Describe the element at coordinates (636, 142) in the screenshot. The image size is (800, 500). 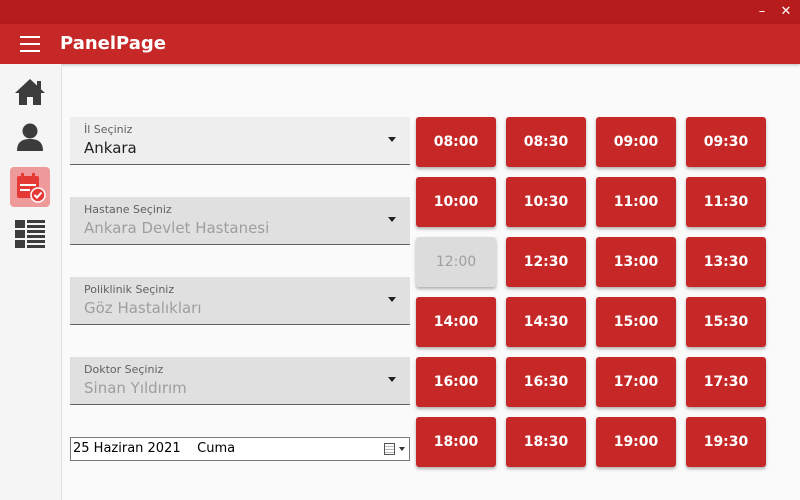
I see `time-slot-button: 09:00` at that location.